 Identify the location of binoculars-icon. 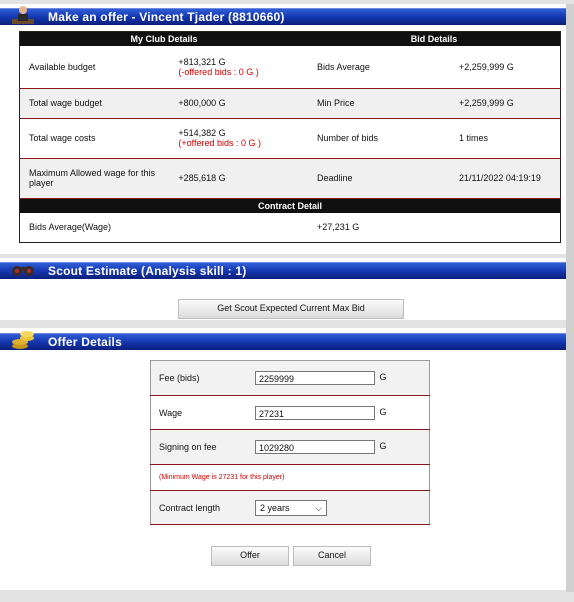
(23, 271).